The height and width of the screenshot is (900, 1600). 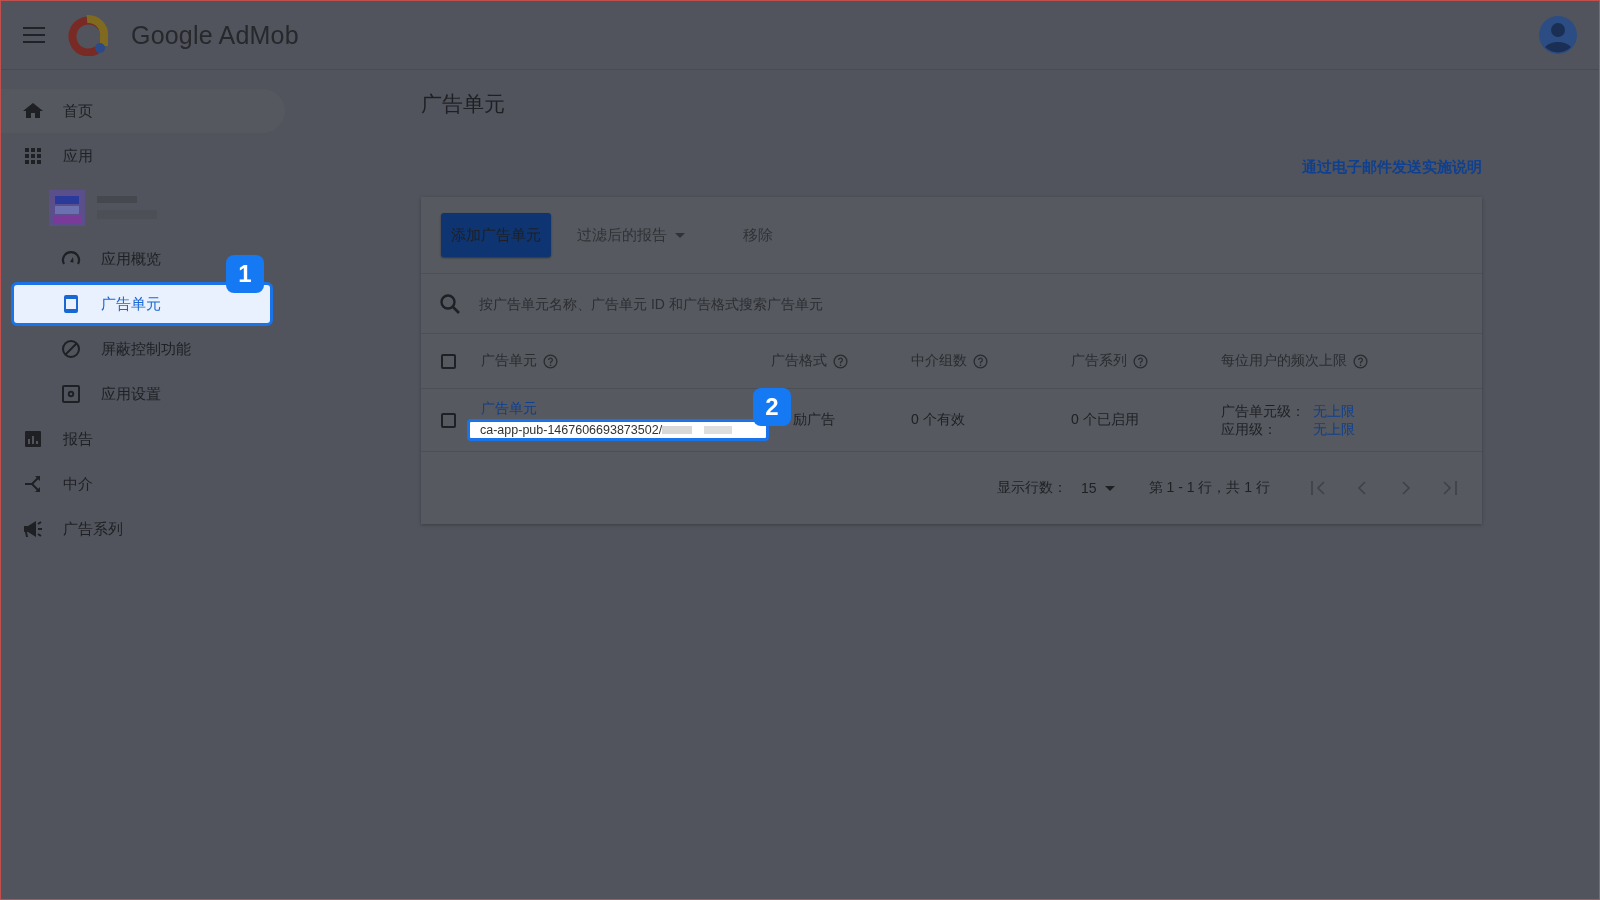 I want to click on merge-icon, so click(x=33, y=484).